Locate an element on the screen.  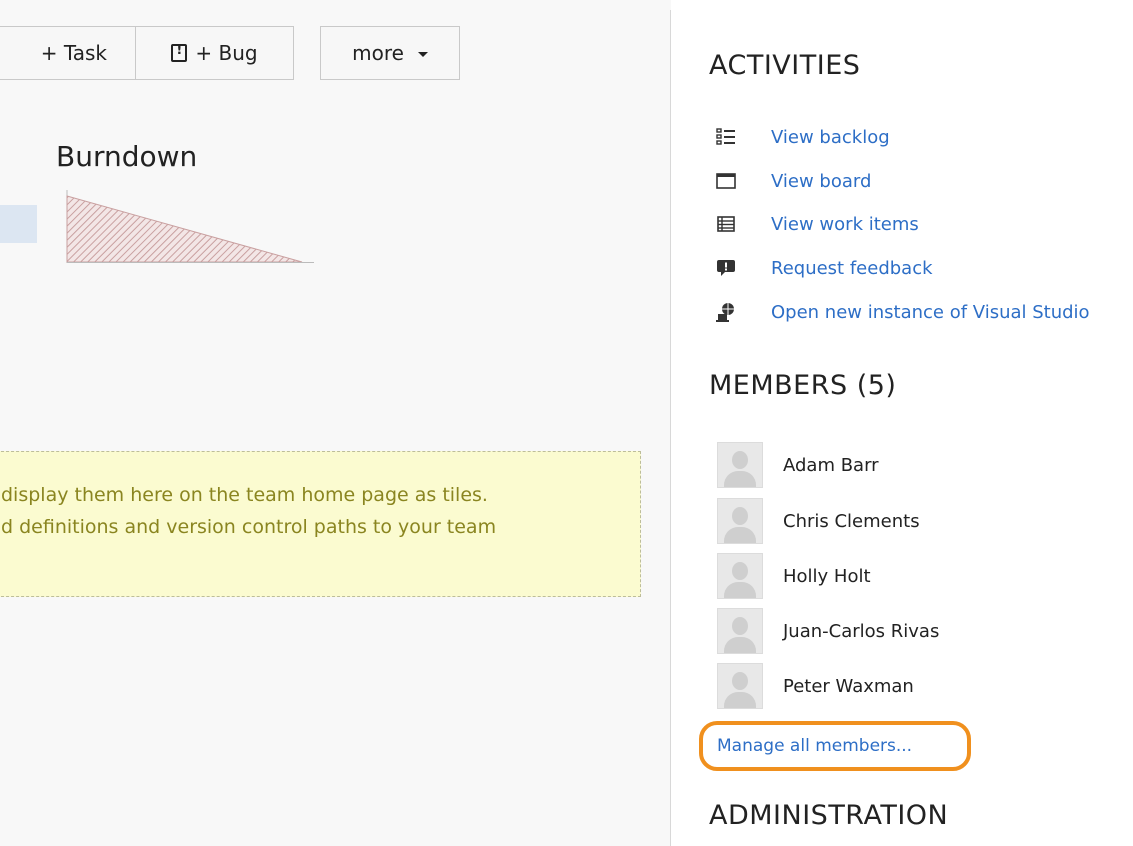
members-heading: MEMBERS (5) is located at coordinates (803, 385).